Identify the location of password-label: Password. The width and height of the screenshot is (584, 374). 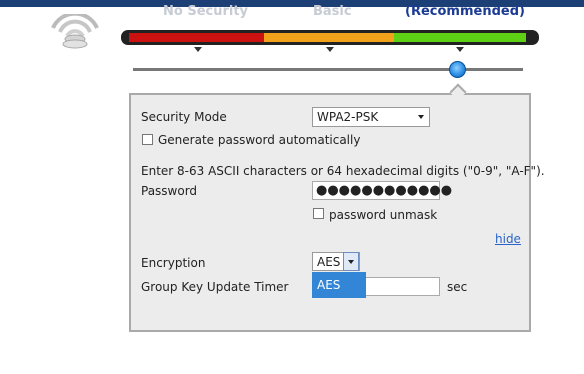
(169, 191).